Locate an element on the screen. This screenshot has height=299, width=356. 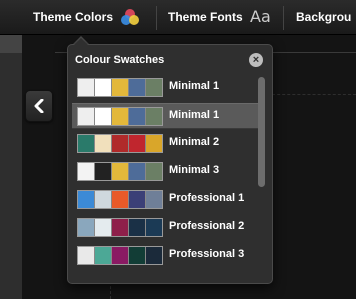
swatch-item: Minimal 2 is located at coordinates (165, 143).